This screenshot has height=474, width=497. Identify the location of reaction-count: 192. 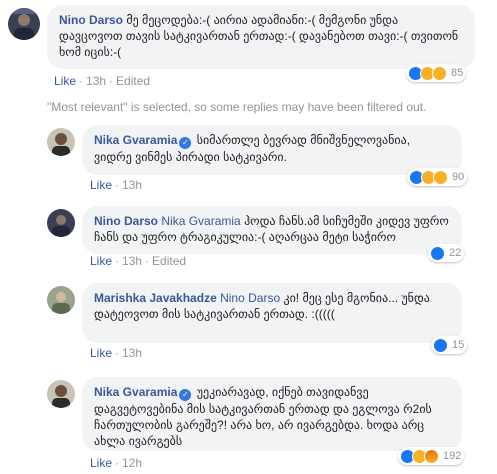
(452, 456).